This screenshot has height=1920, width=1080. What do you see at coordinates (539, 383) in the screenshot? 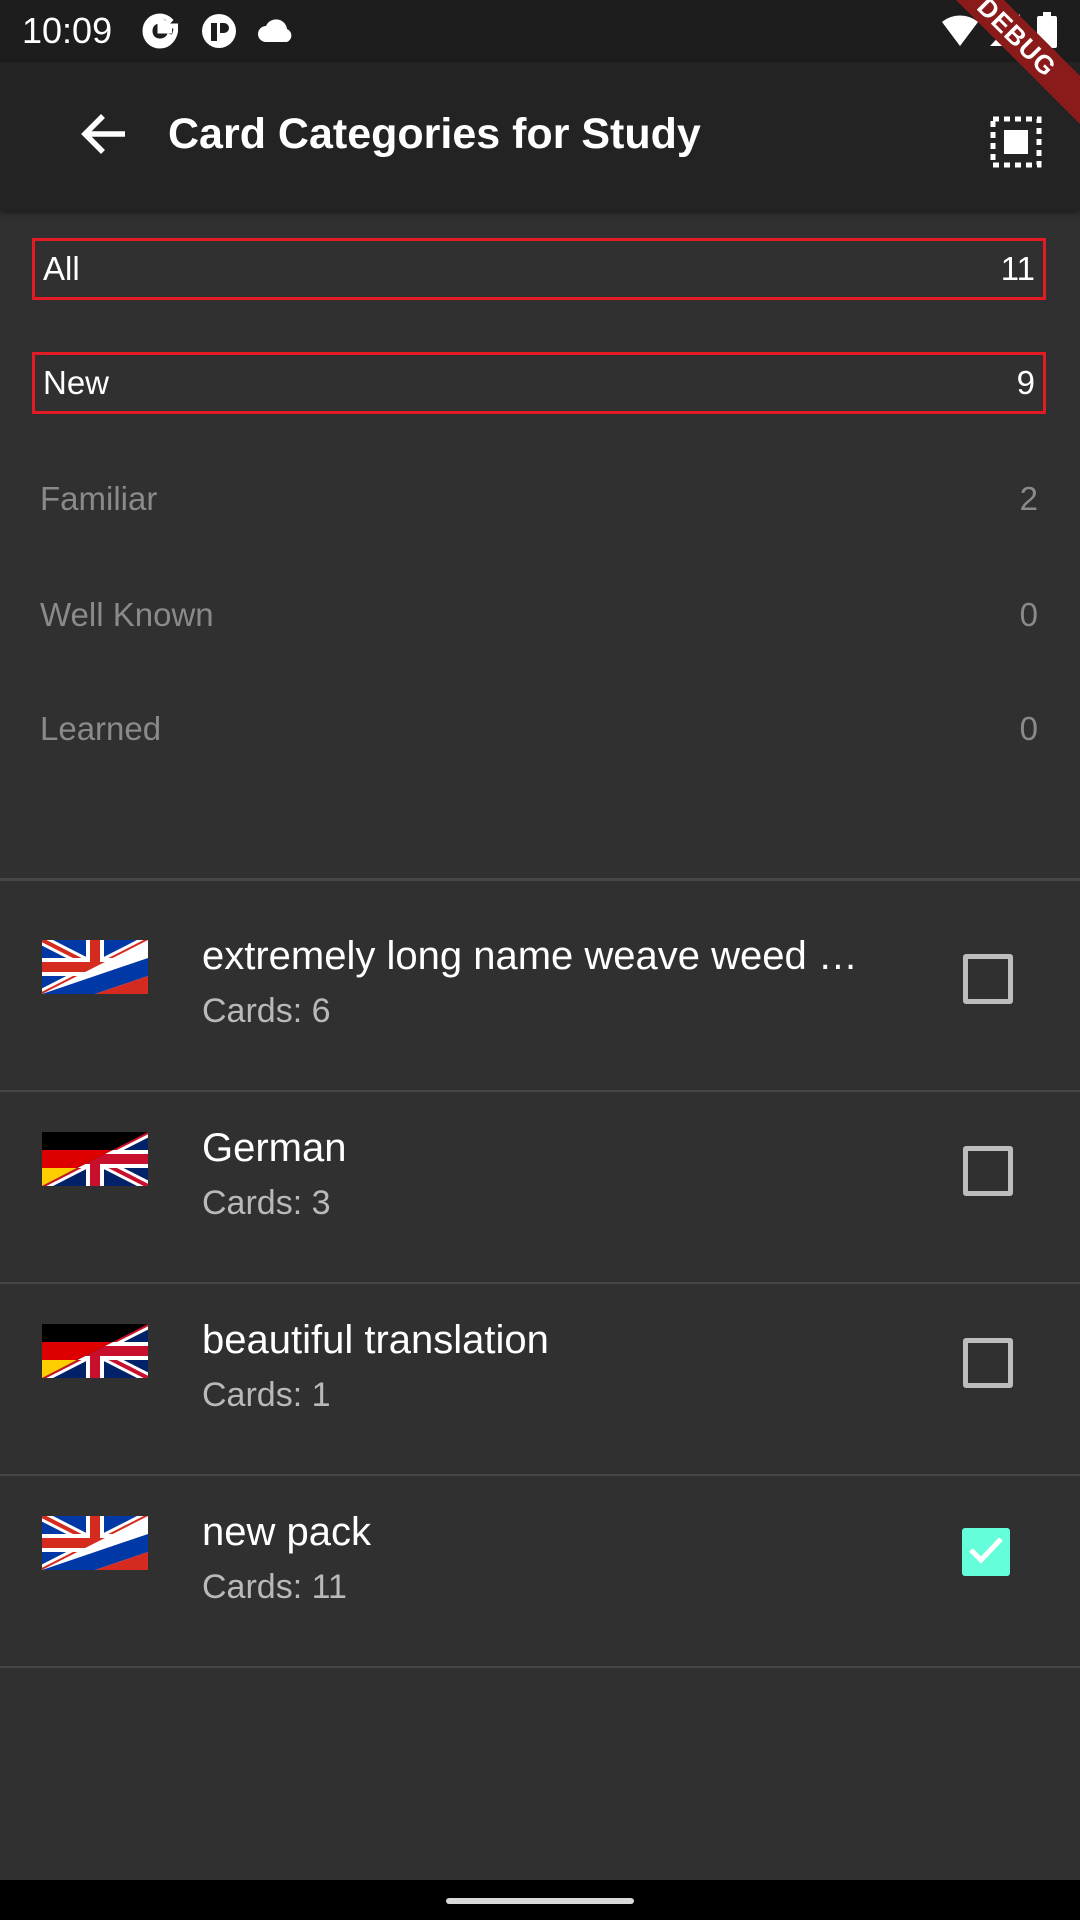
I see `filter-new: New 9` at bounding box center [539, 383].